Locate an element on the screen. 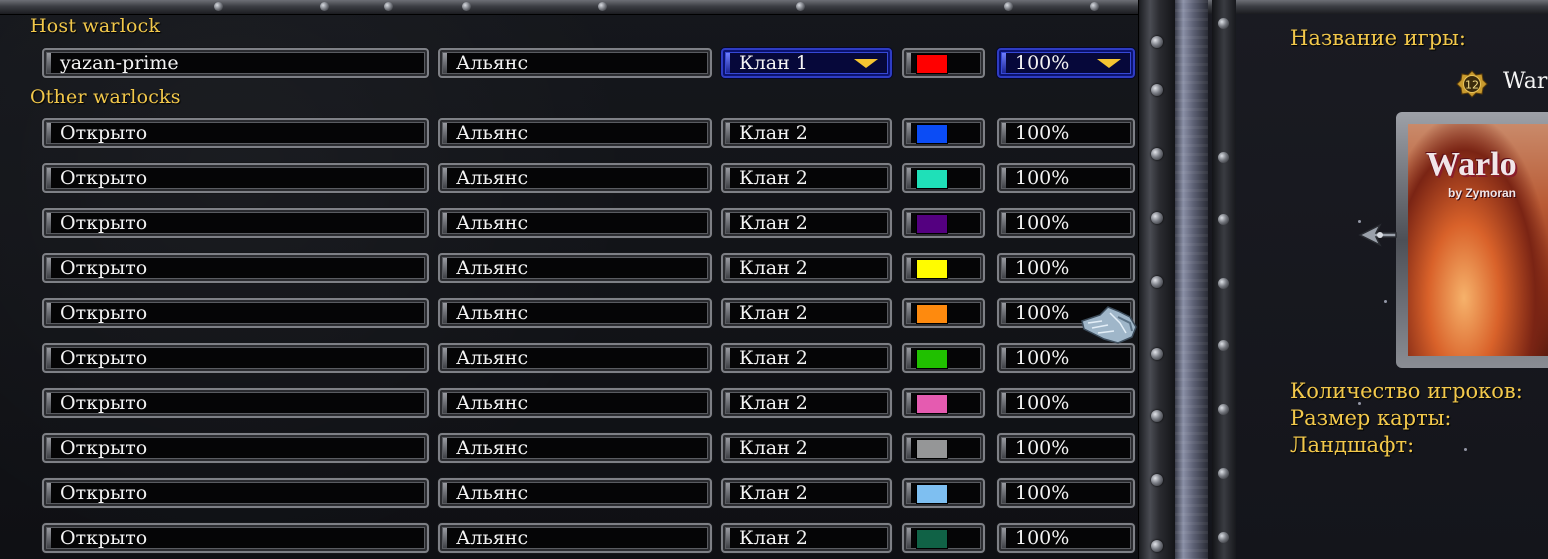 This screenshot has height=559, width=1548. map-preview-frame: Warlo by Zymoran is located at coordinates (1472, 240).